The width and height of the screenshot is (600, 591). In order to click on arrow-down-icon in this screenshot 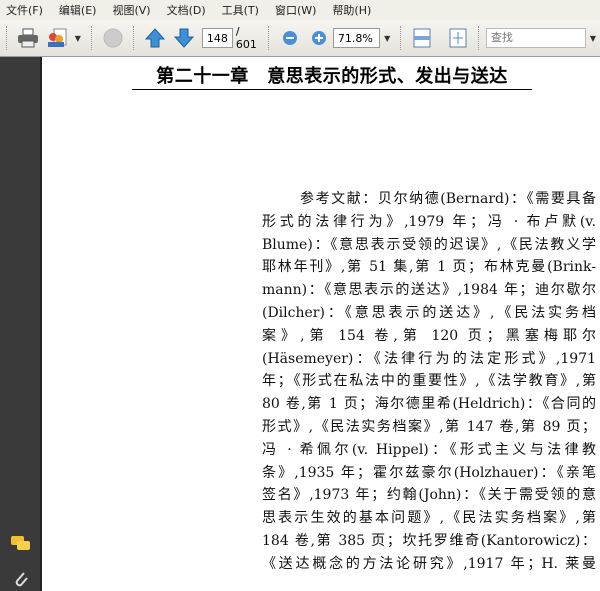, I will do `click(183, 38)`.